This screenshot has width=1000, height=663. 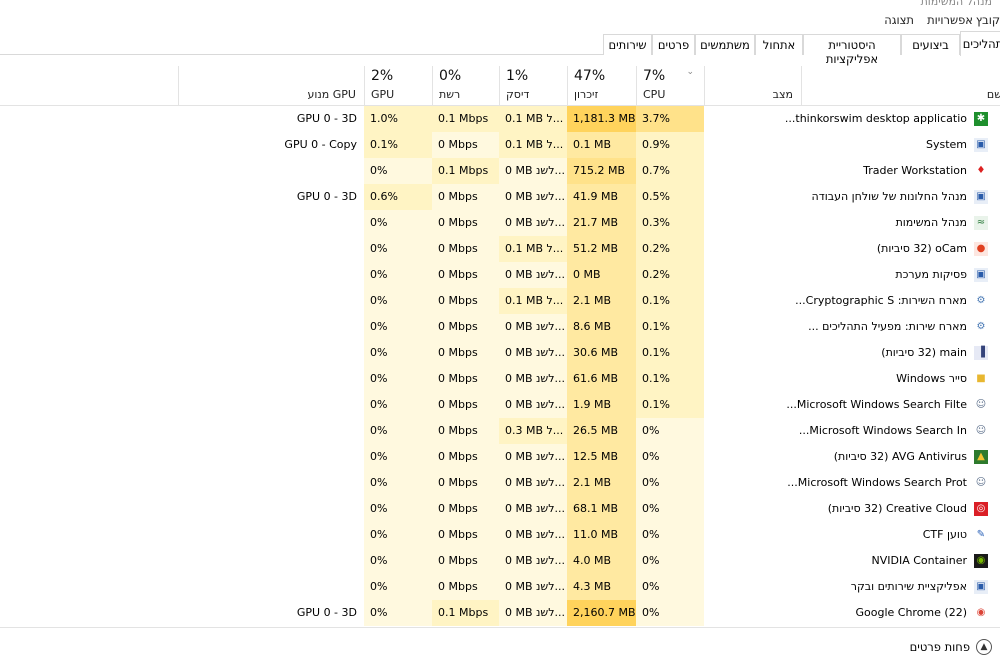 What do you see at coordinates (271, 86) in the screenshot?
I see `column-header-gpu-engine: מנוע GPU` at bounding box center [271, 86].